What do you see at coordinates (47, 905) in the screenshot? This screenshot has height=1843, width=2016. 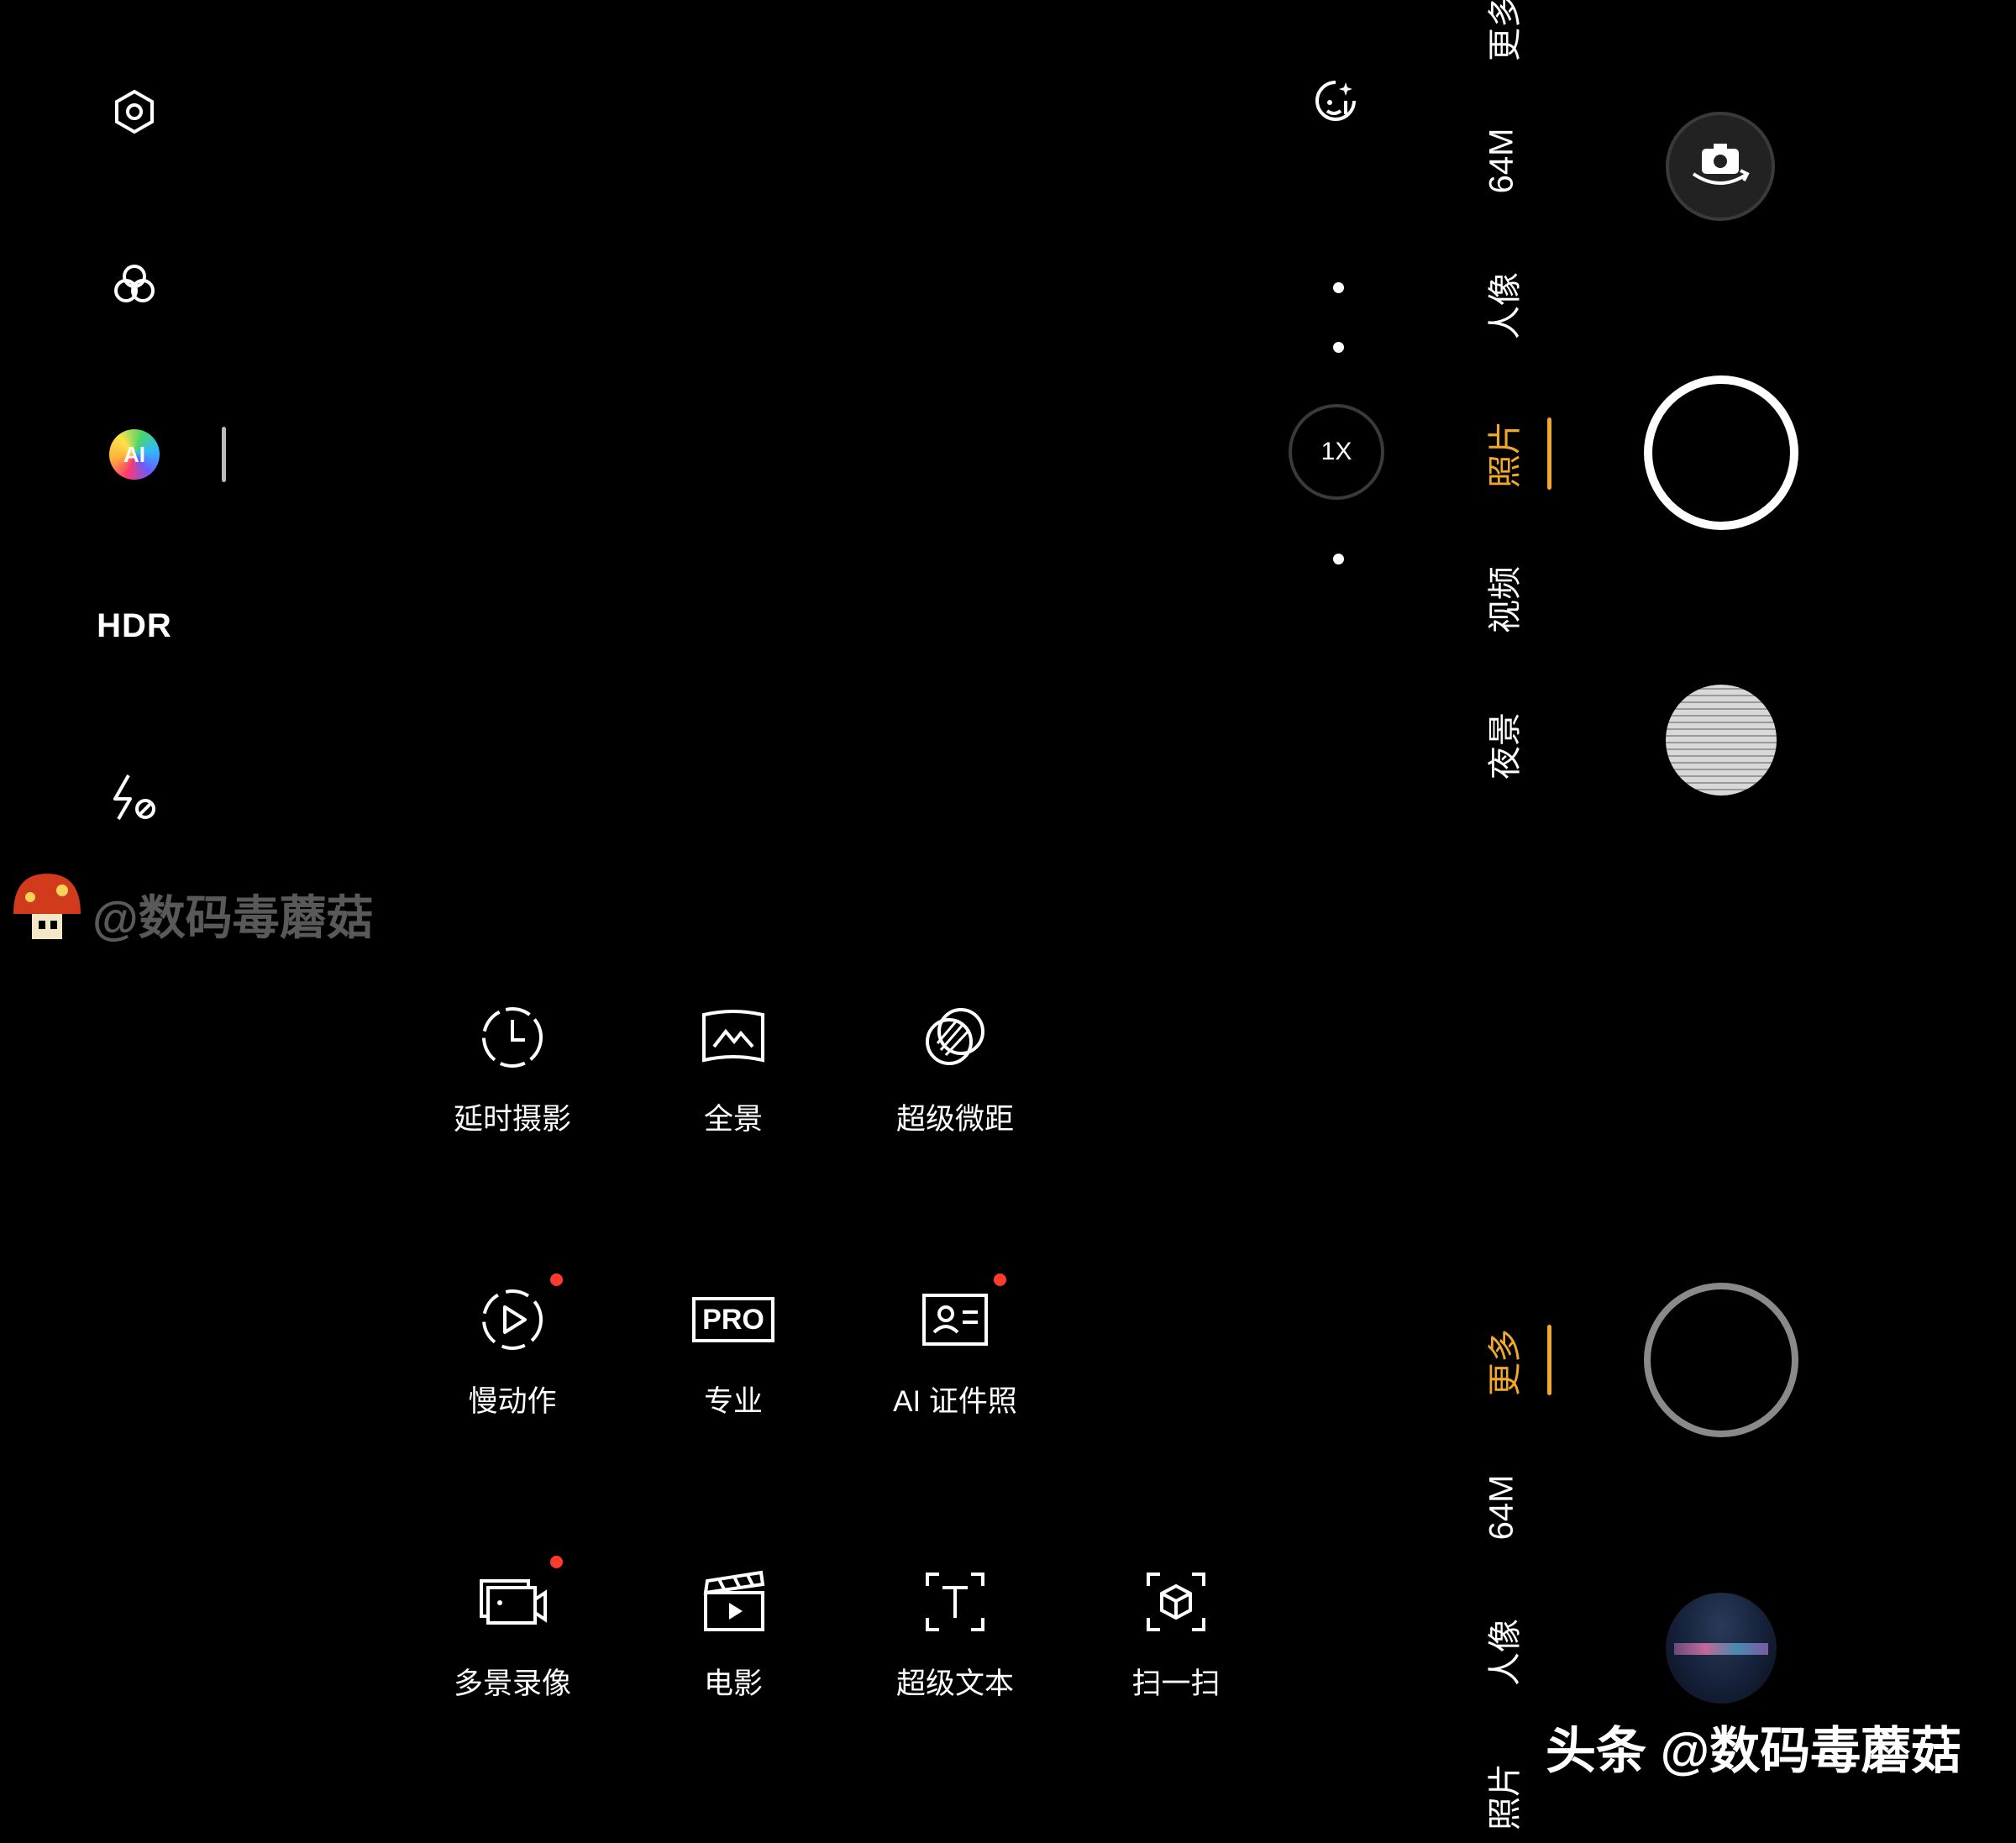 I see `watermark-logo` at bounding box center [47, 905].